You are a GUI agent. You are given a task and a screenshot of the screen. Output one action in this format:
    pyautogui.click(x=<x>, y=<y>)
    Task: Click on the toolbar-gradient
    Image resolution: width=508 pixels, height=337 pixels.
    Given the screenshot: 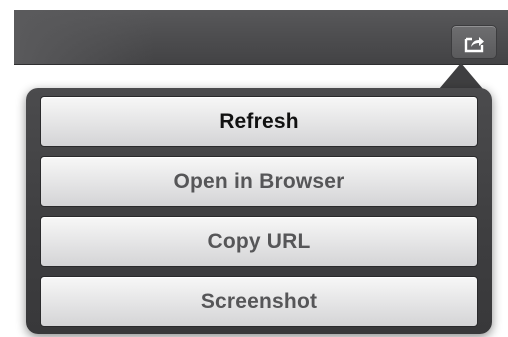 What is the action you would take?
    pyautogui.click(x=84, y=37)
    